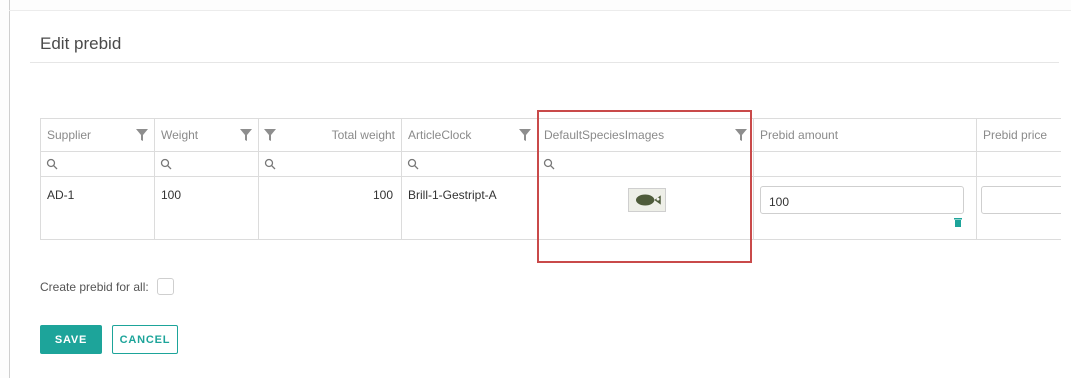 The height and width of the screenshot is (378, 1071). What do you see at coordinates (440, 135) in the screenshot?
I see `column-label: ArticleClock` at bounding box center [440, 135].